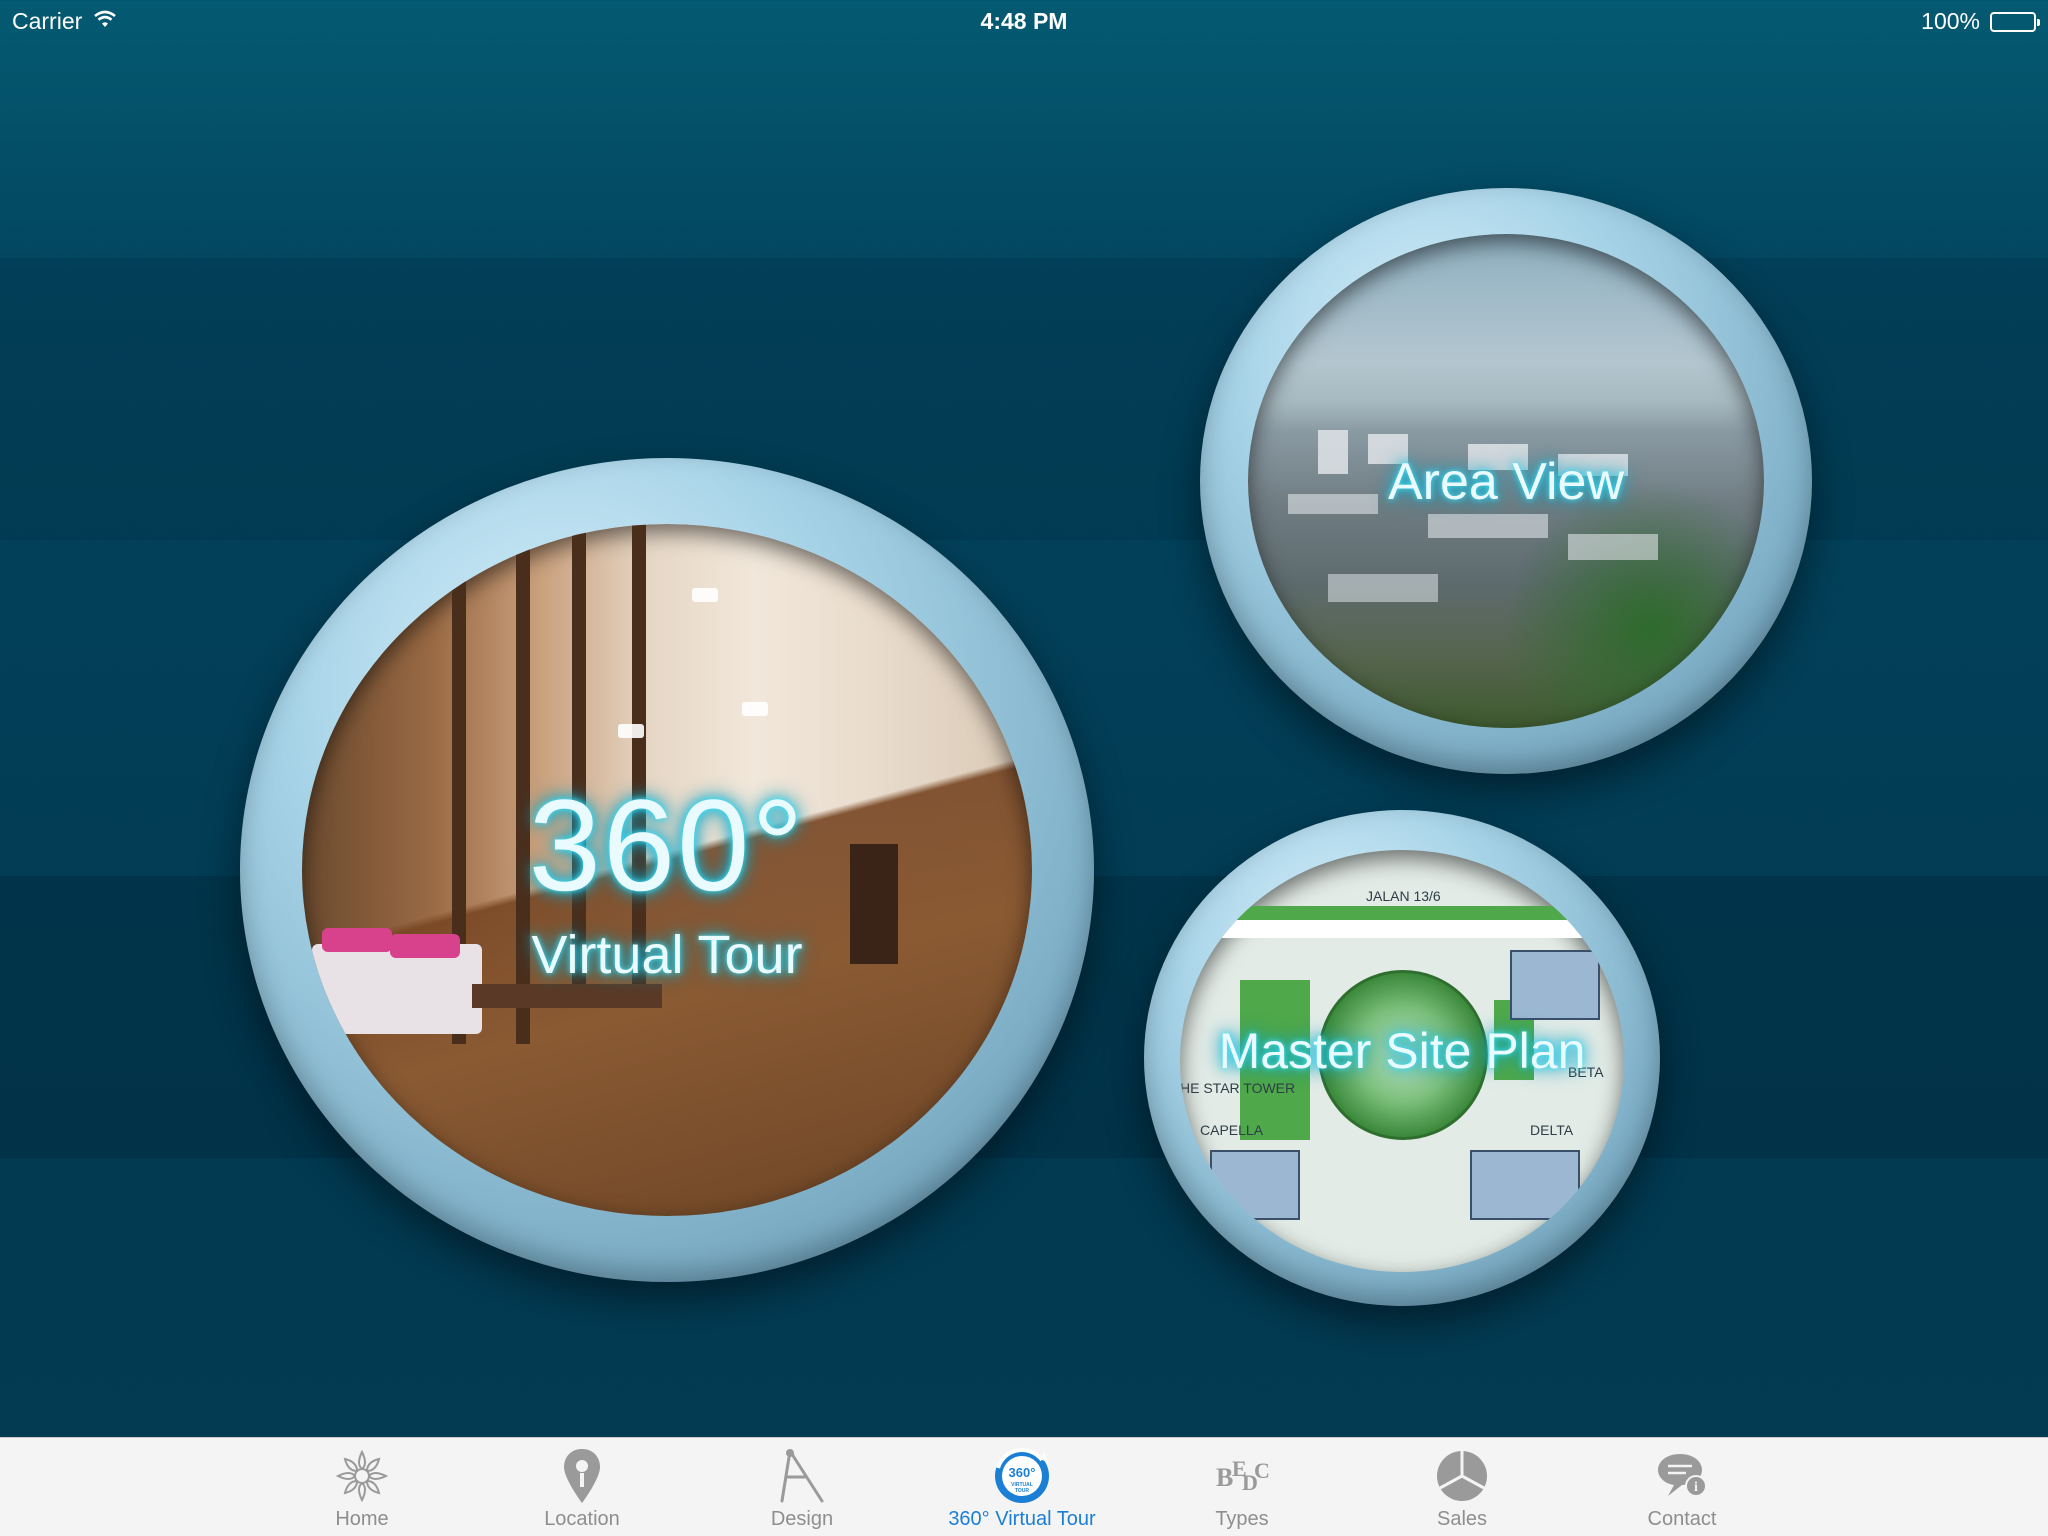 The image size is (2048, 1536). I want to click on speech-bubble-info-icon: i, so click(1682, 1476).